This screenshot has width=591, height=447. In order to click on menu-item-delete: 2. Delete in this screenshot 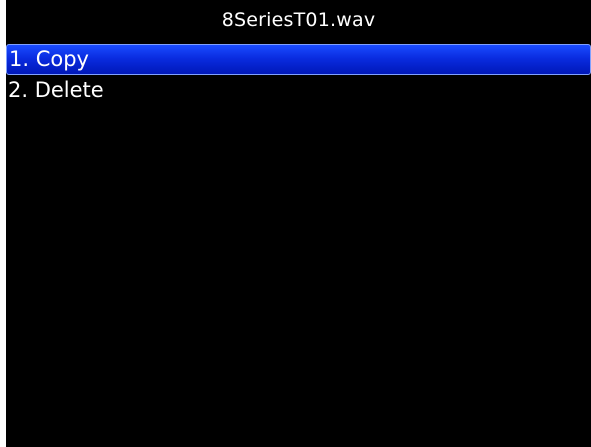, I will do `click(298, 90)`.